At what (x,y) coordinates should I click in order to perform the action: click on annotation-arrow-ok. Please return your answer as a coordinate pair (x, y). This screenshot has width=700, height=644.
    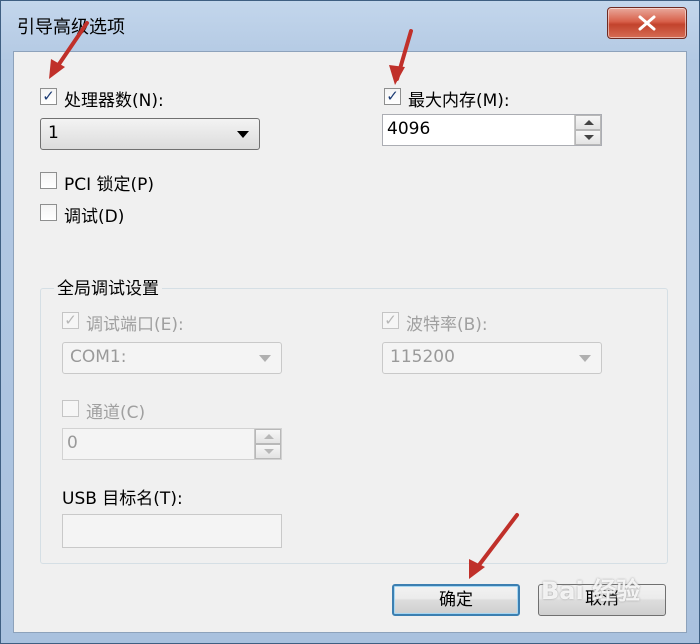
    Looking at the image, I should click on (495, 544).